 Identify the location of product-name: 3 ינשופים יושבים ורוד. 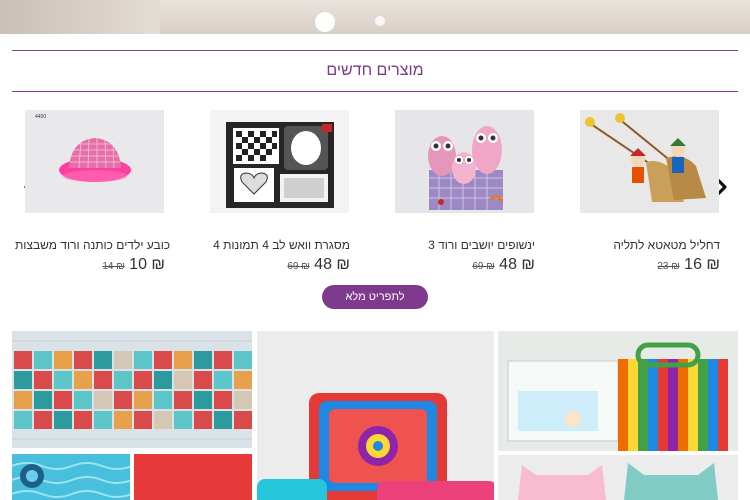
(460, 245).